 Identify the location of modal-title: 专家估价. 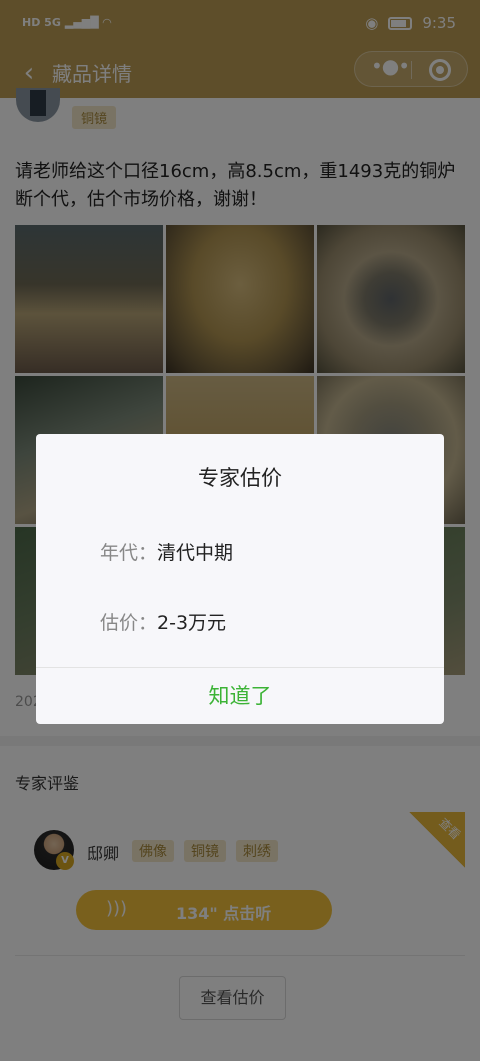
(240, 478).